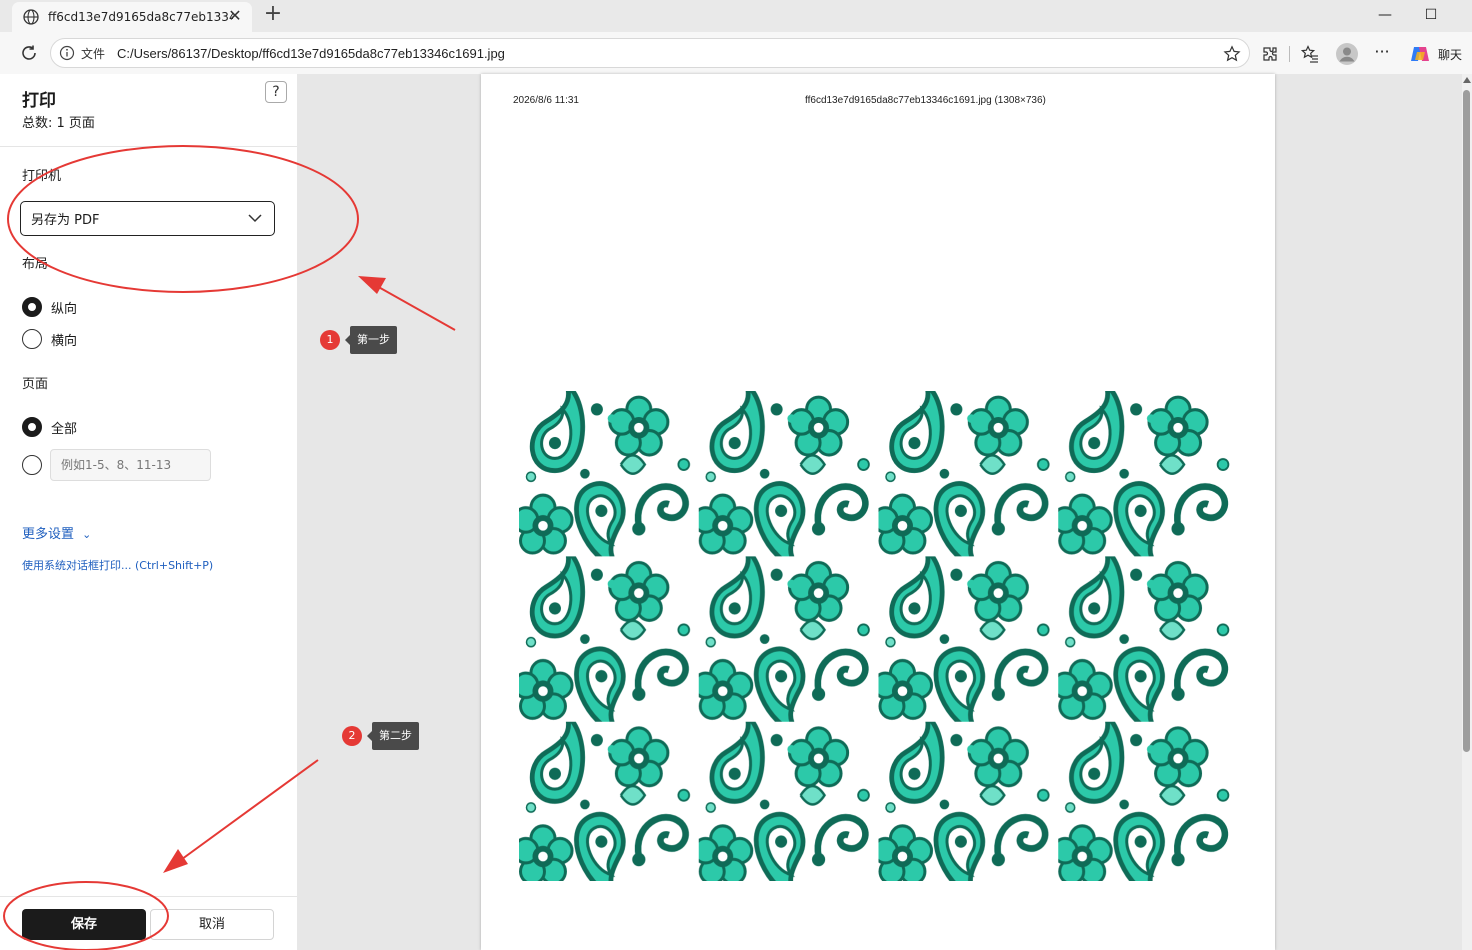 This screenshot has width=1472, height=950. I want to click on scrollbar-thumb, so click(1466, 421).